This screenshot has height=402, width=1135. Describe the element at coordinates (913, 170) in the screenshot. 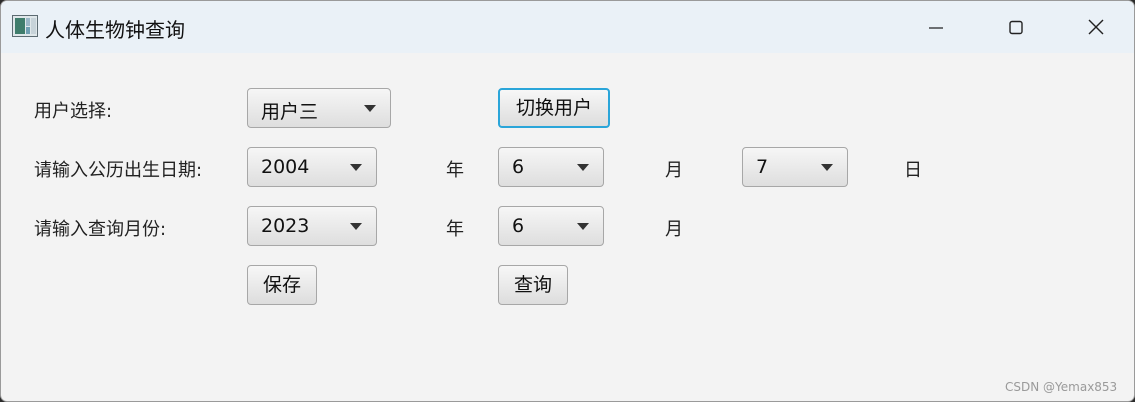

I see `birth-day-unit: 日` at that location.